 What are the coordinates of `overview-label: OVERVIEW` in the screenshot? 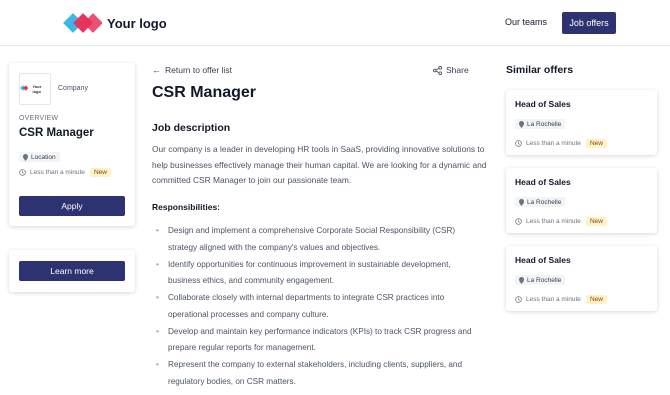 It's located at (39, 118).